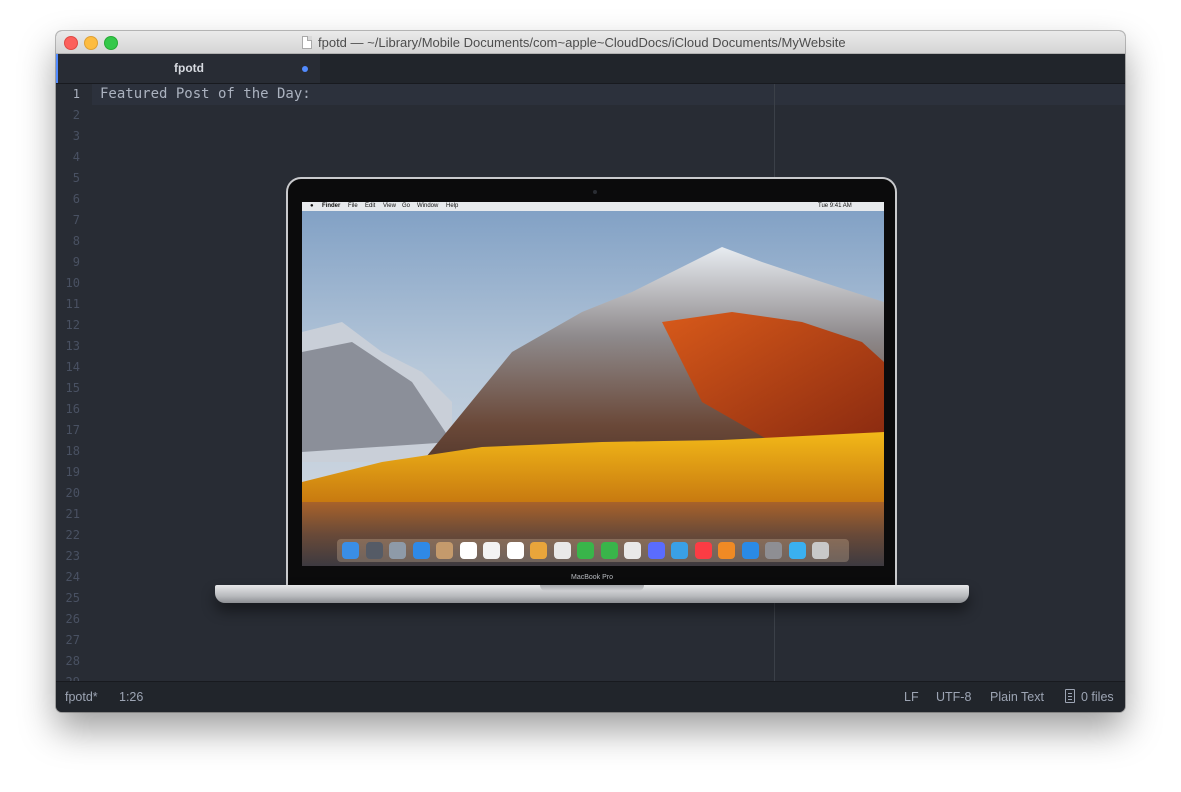  What do you see at coordinates (1097, 697) in the screenshot?
I see `status-files-count: 0 files` at bounding box center [1097, 697].